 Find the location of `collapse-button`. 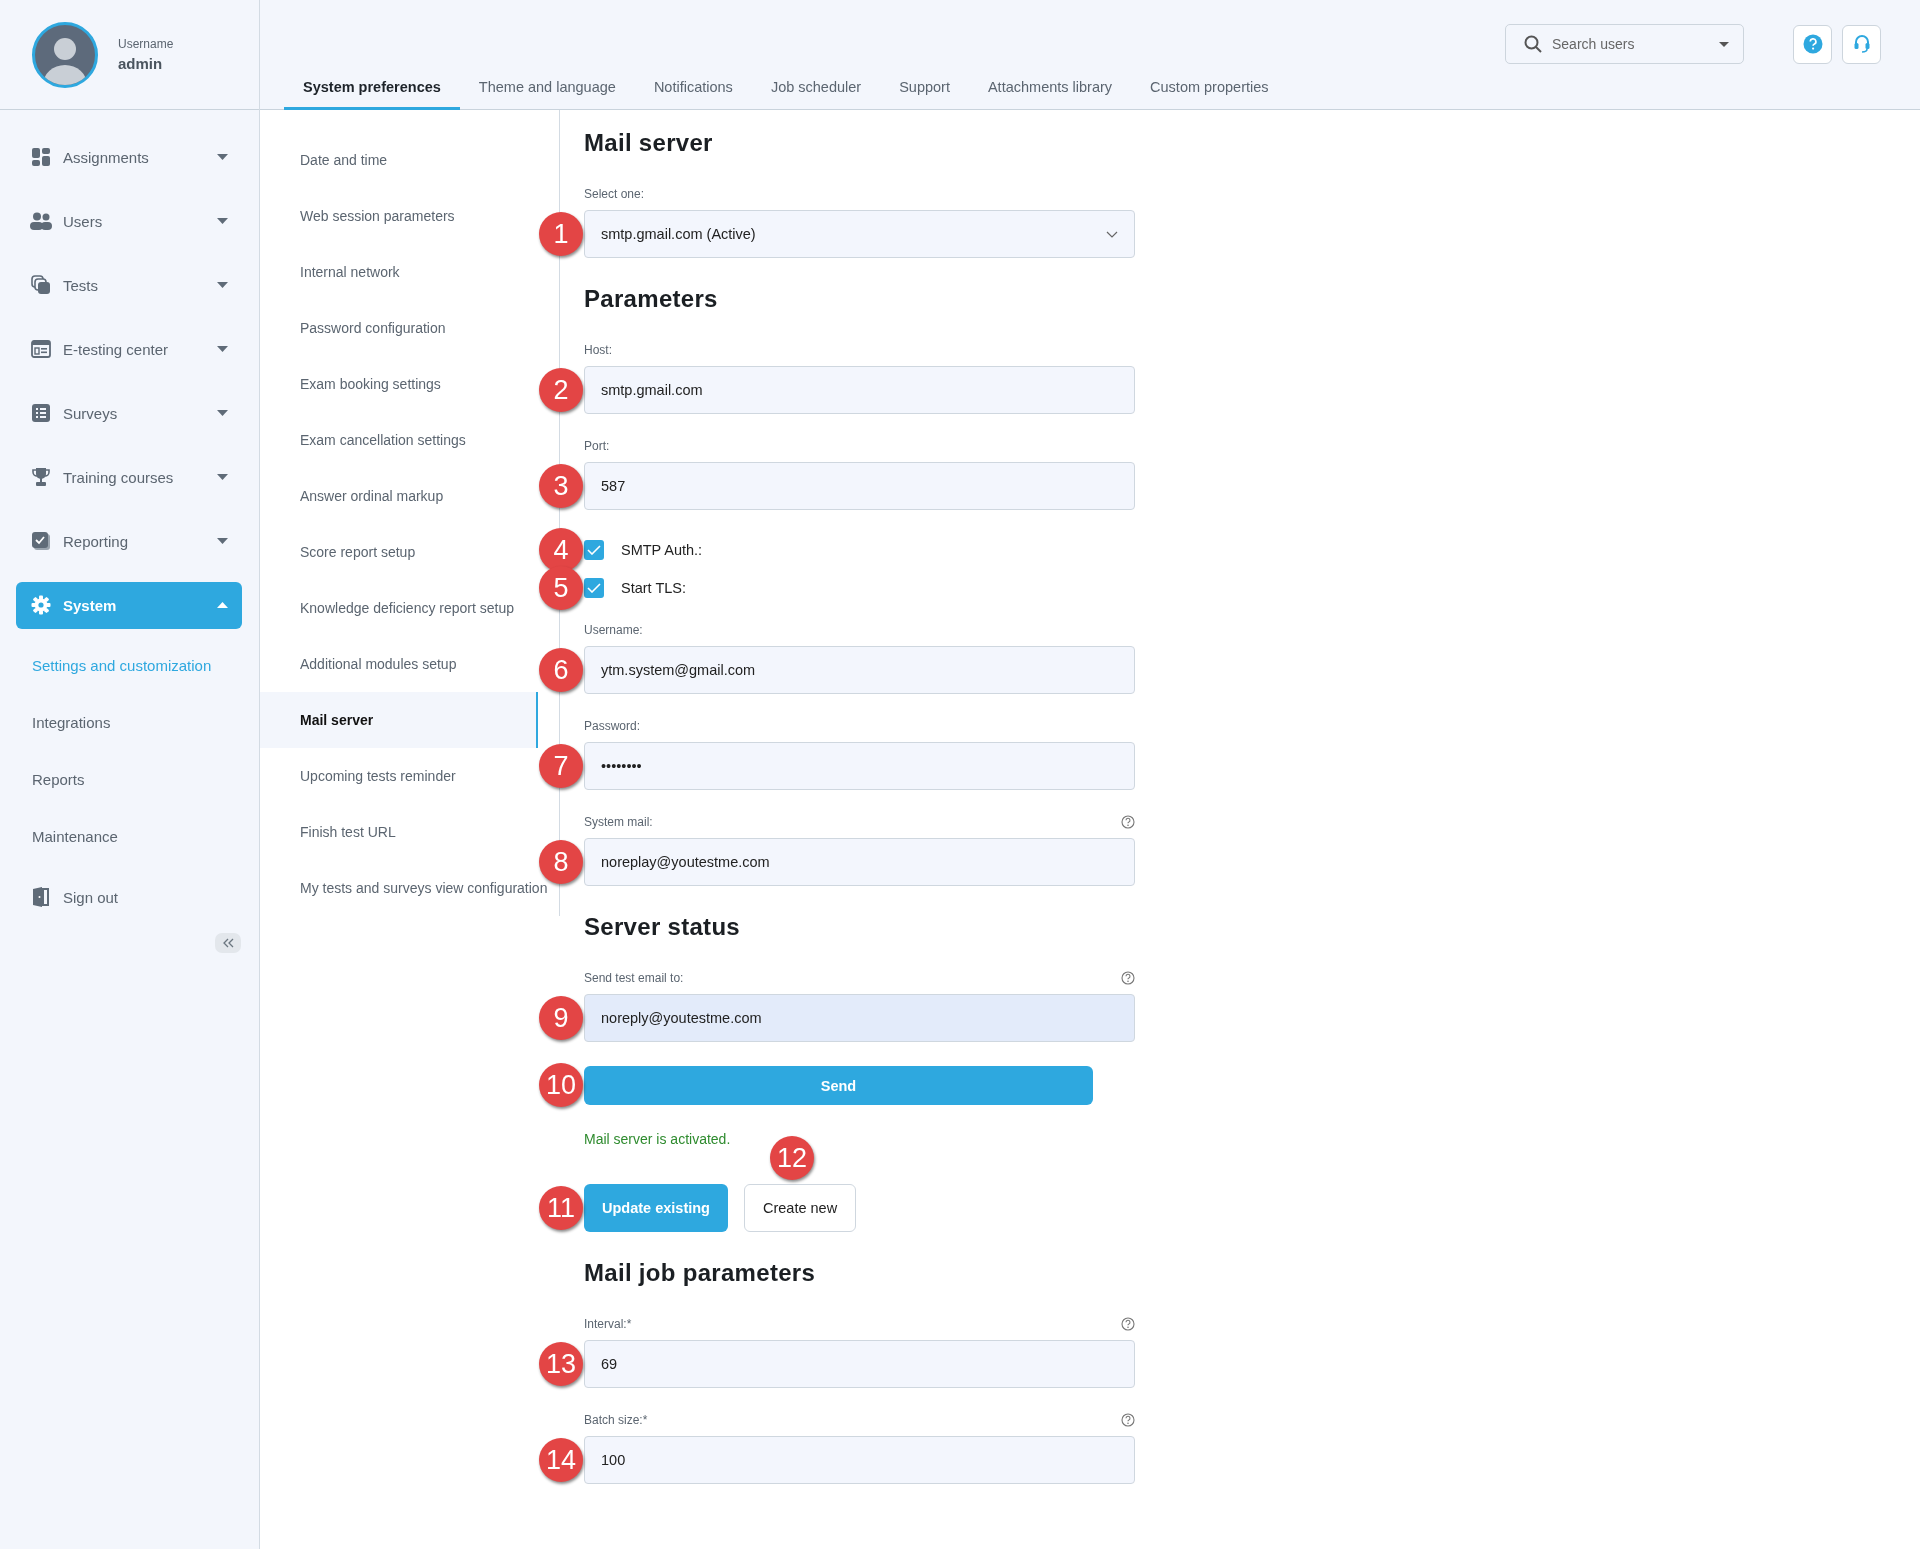

collapse-button is located at coordinates (228, 943).